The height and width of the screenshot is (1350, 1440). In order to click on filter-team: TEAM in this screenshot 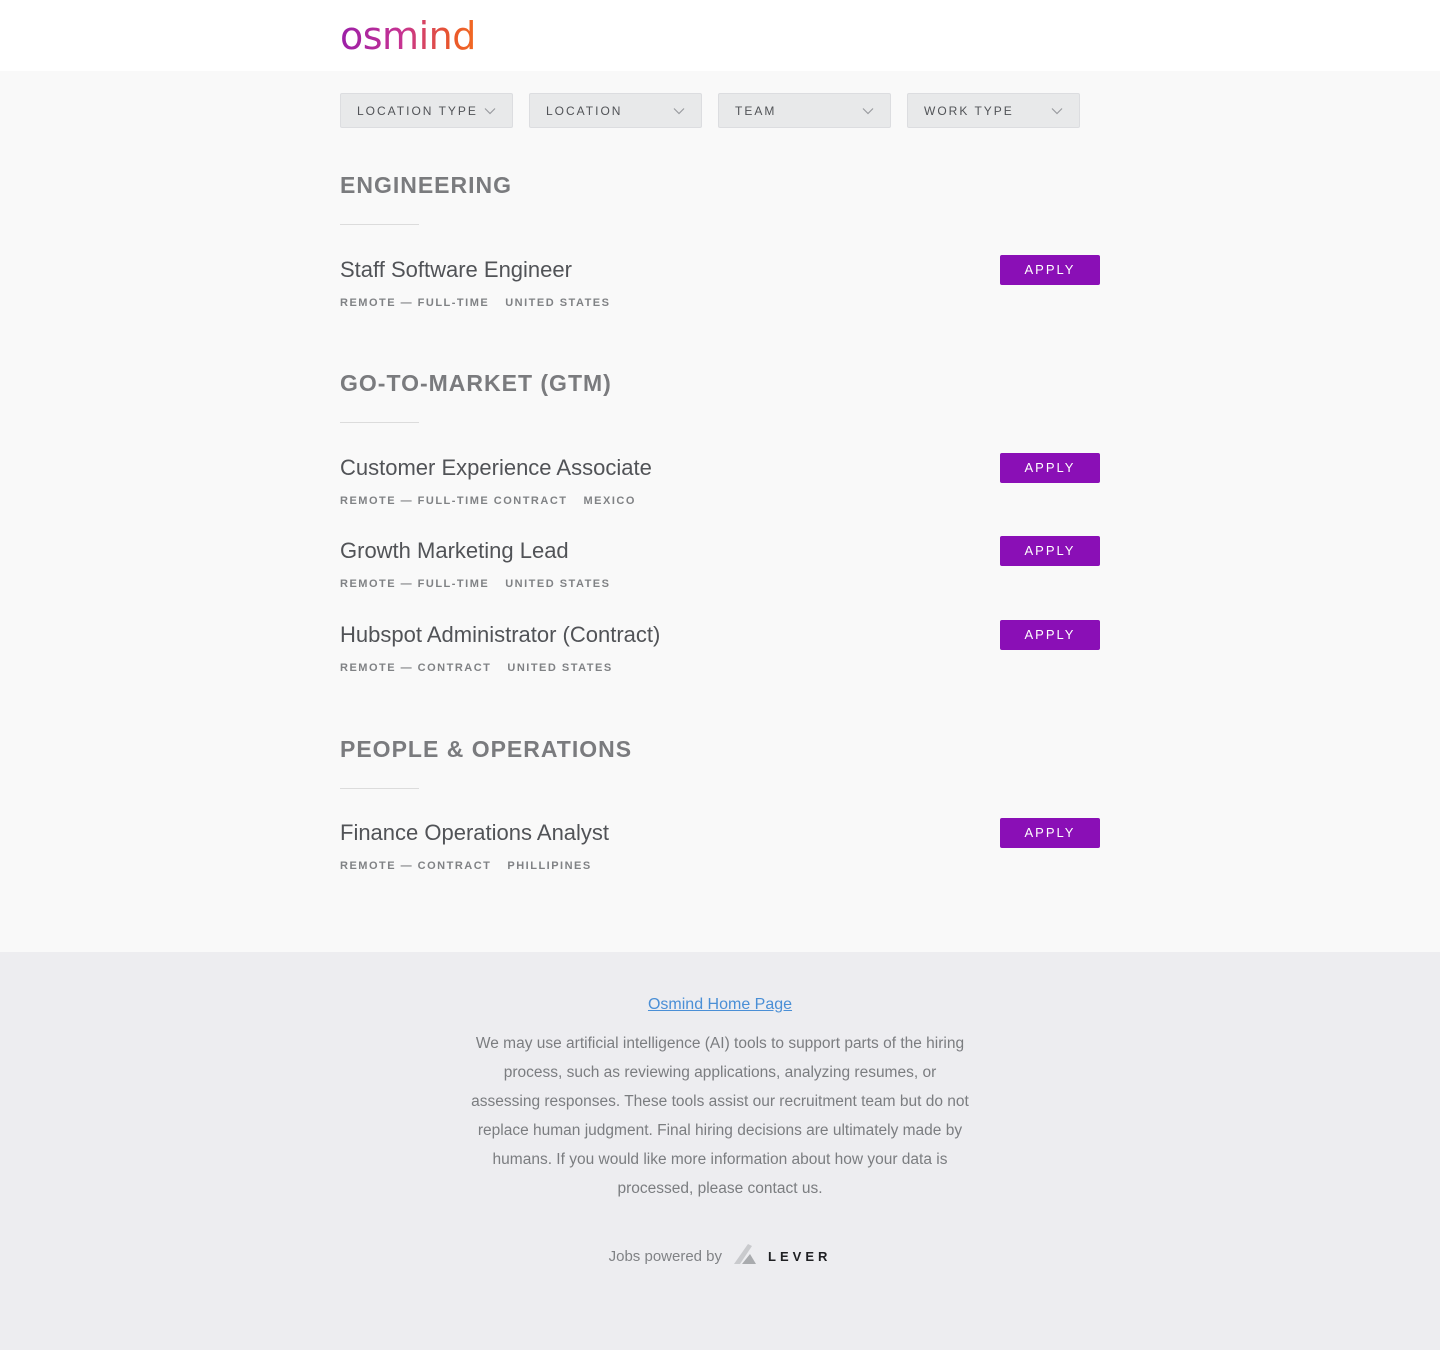, I will do `click(804, 110)`.